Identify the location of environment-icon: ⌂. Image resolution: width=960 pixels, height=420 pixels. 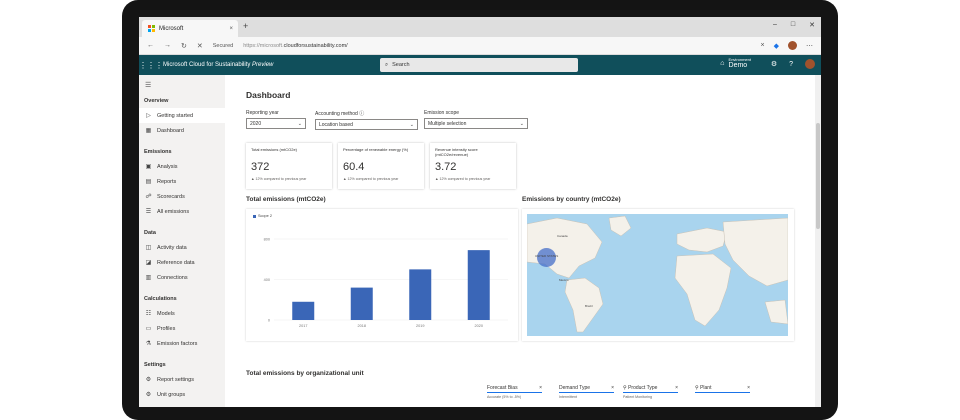
(722, 63).